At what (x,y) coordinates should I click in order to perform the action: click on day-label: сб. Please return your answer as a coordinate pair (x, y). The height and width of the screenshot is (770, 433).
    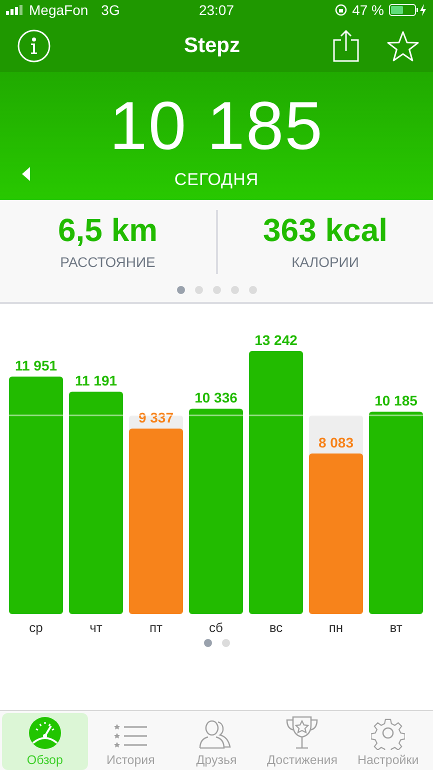
    Looking at the image, I should click on (216, 627).